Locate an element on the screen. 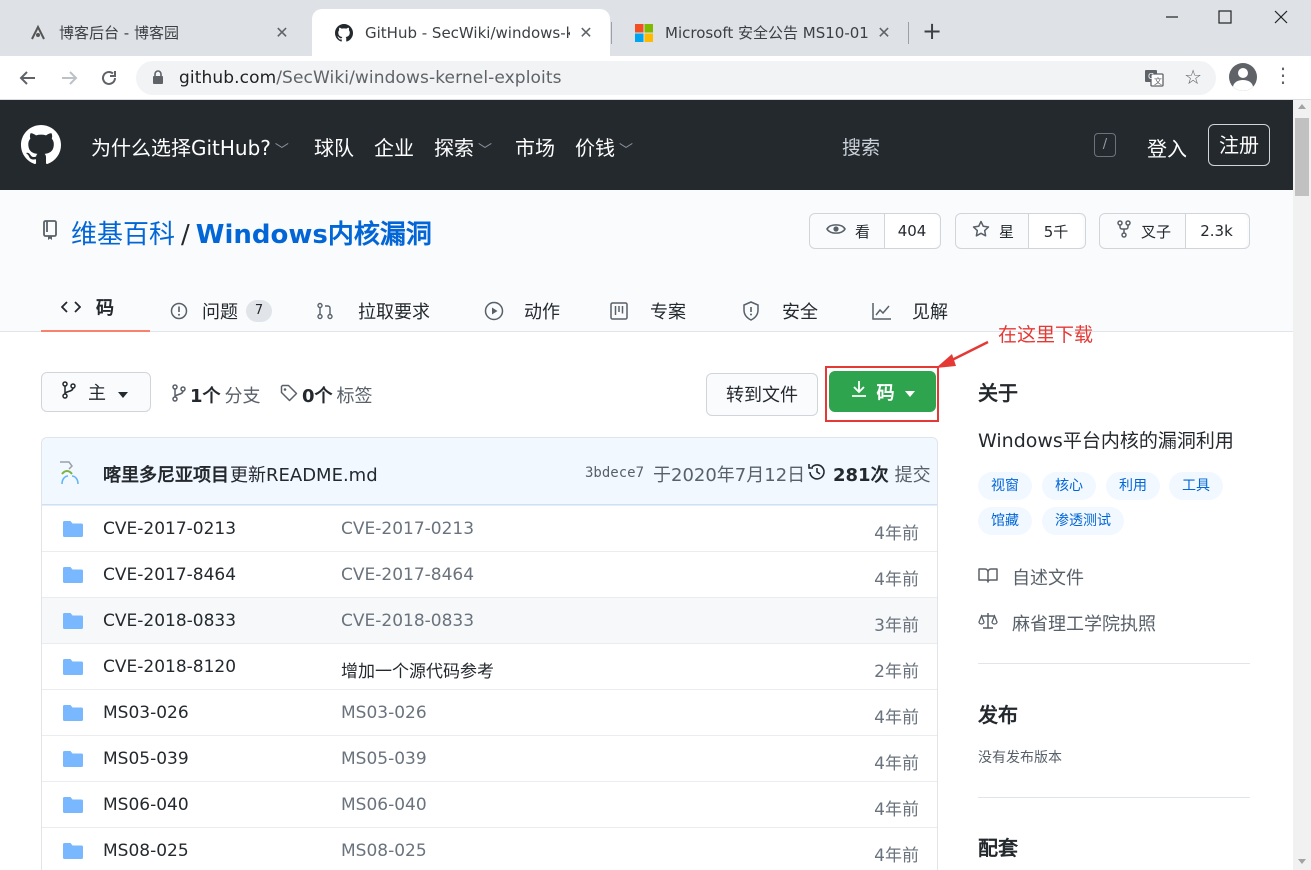  topic-tag: 渗透测试 is located at coordinates (1083, 521).